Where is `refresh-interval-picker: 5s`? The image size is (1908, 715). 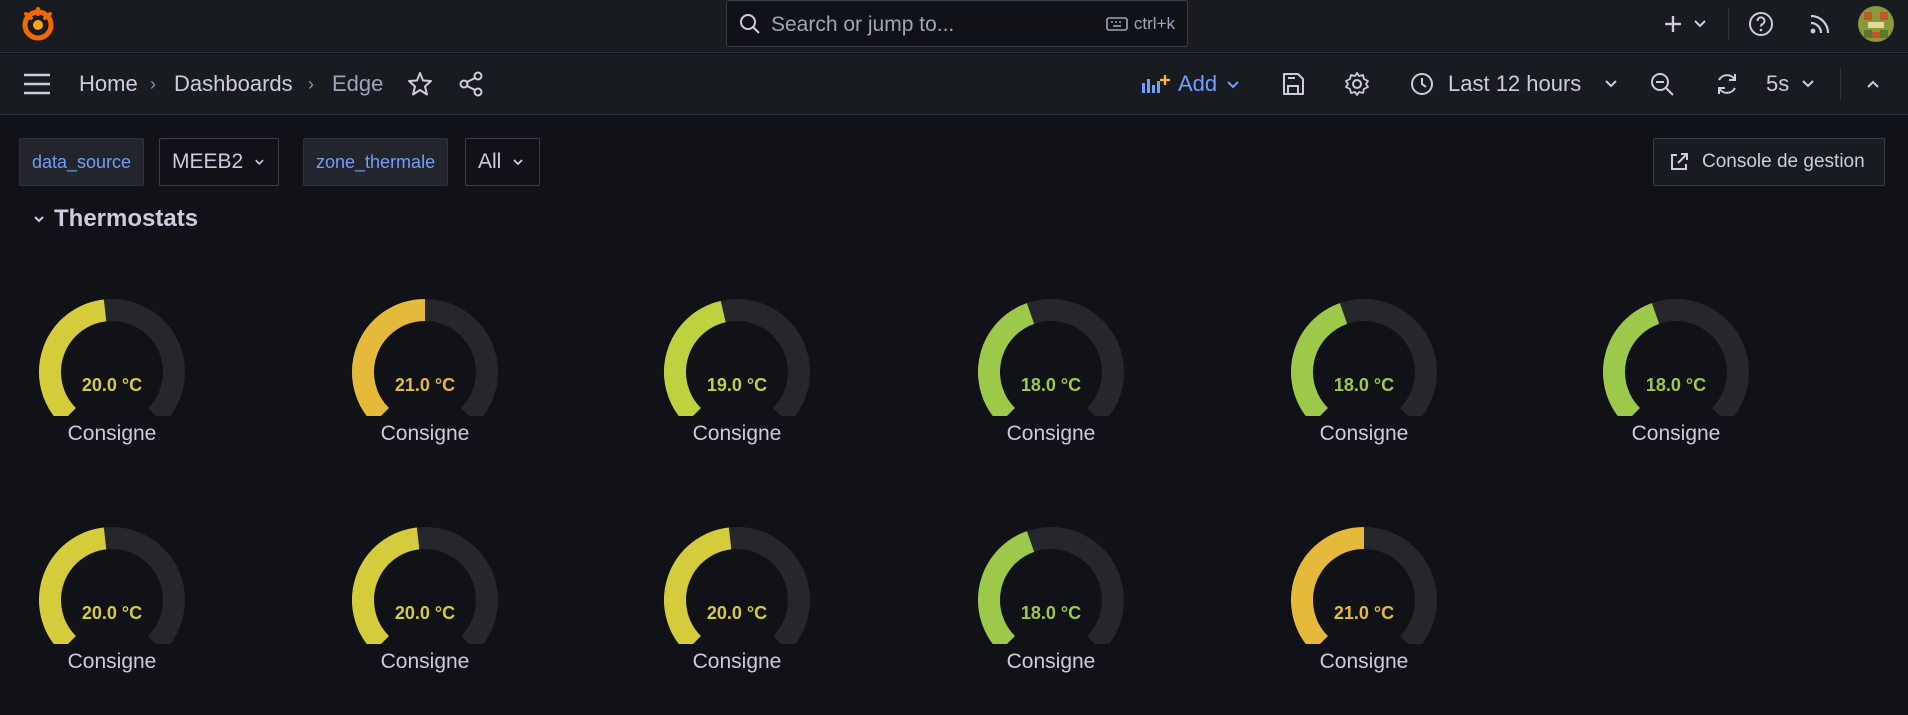 refresh-interval-picker: 5s is located at coordinates (1777, 84).